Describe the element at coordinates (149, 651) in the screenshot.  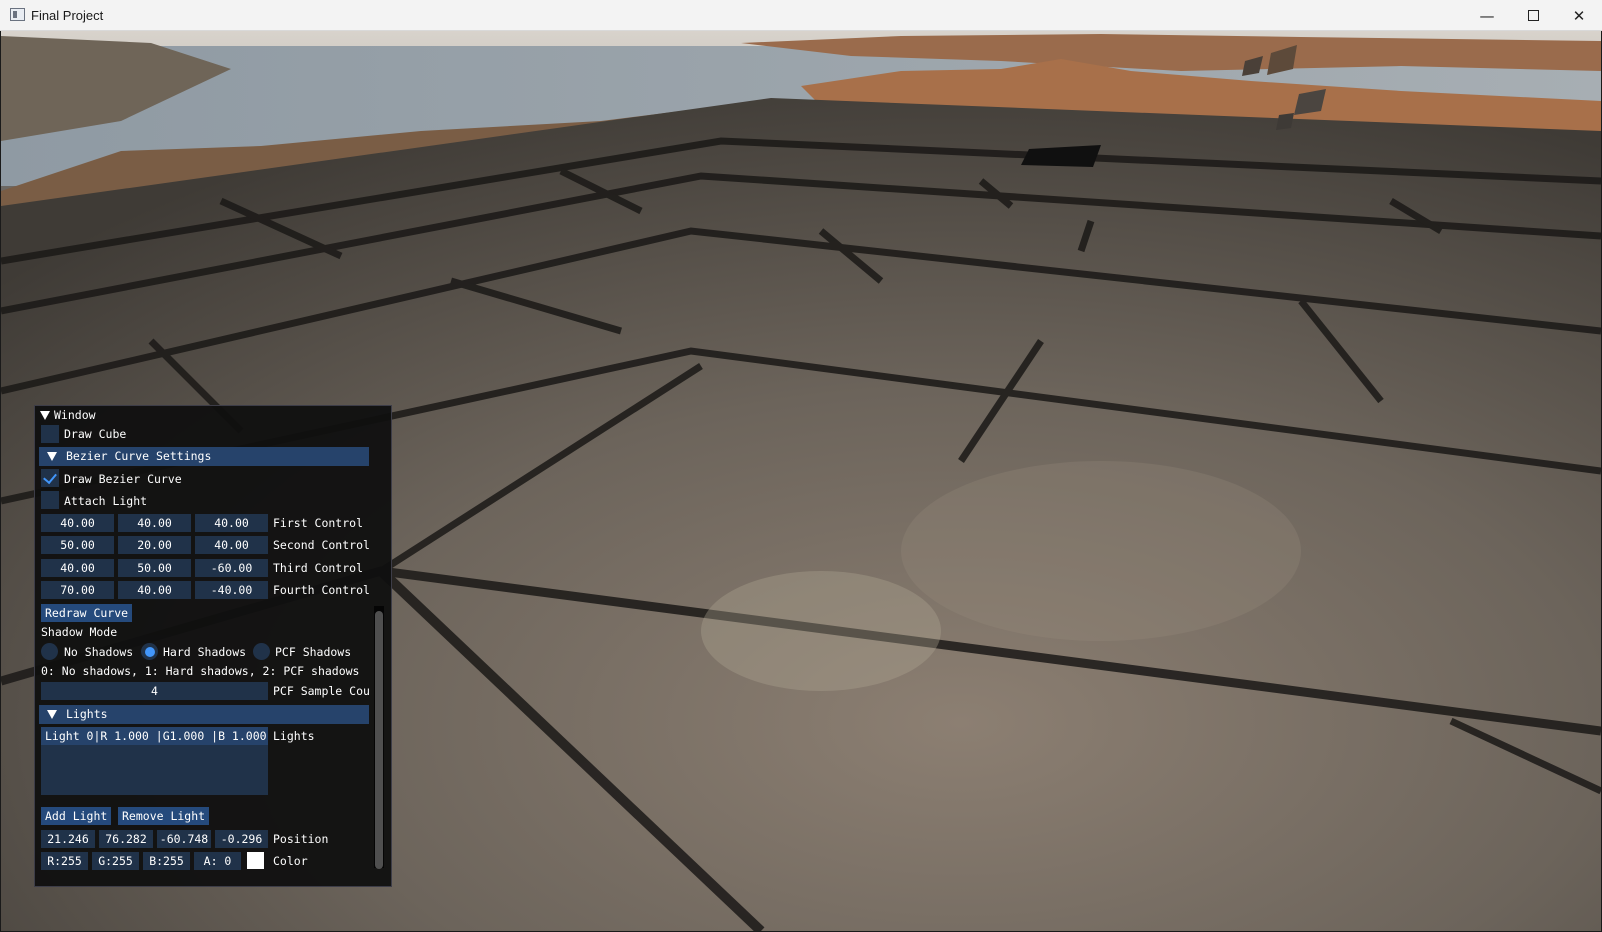
I see `hard-shadows-radio` at that location.